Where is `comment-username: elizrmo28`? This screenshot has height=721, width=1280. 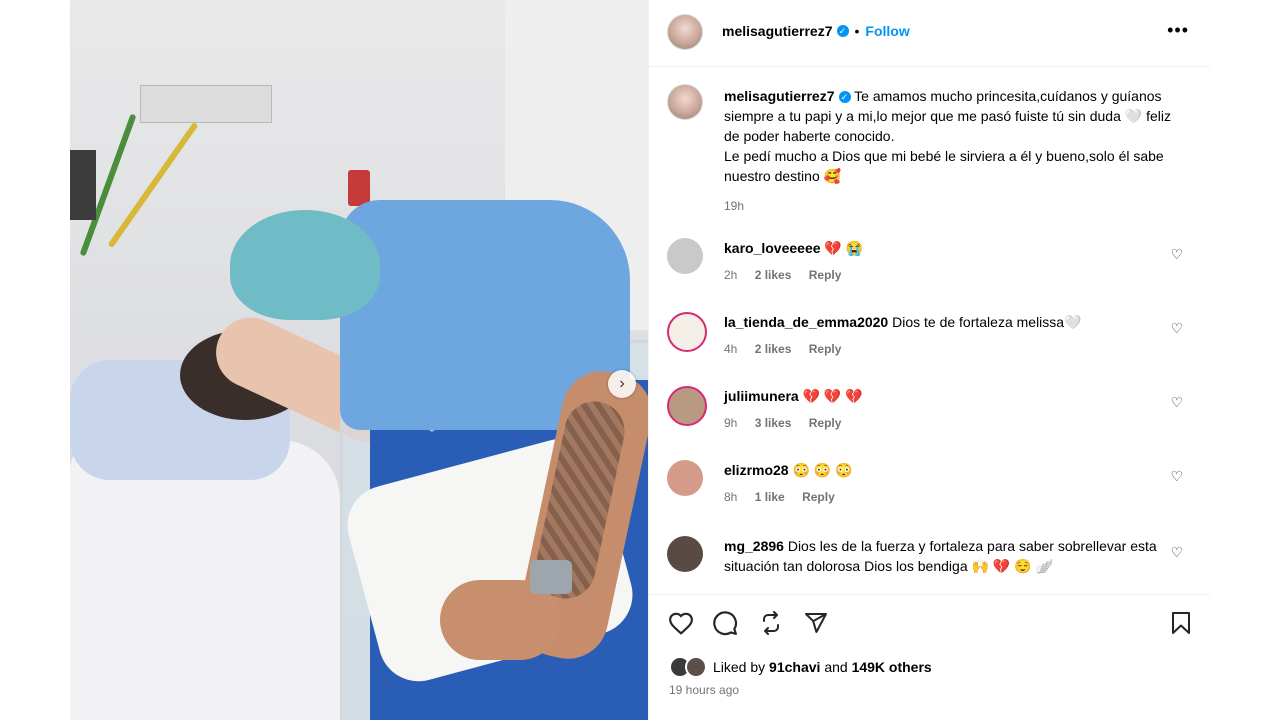
comment-username: elizrmo28 is located at coordinates (756, 470).